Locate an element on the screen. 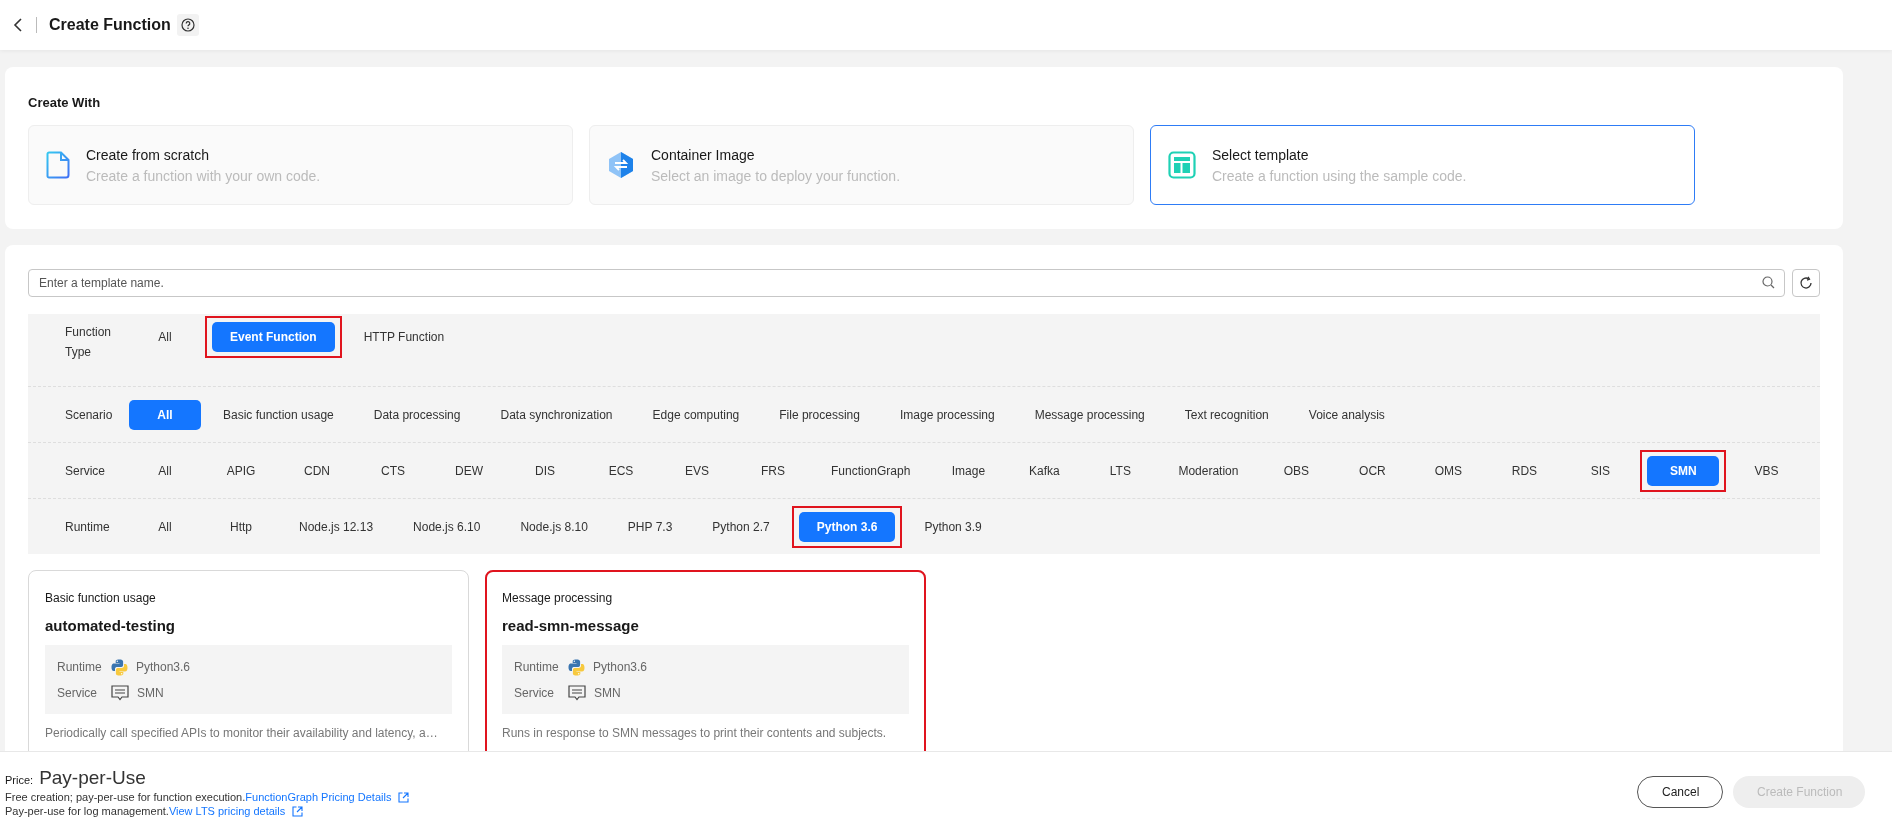  filter-option: Node.js 6.10 is located at coordinates (447, 526).